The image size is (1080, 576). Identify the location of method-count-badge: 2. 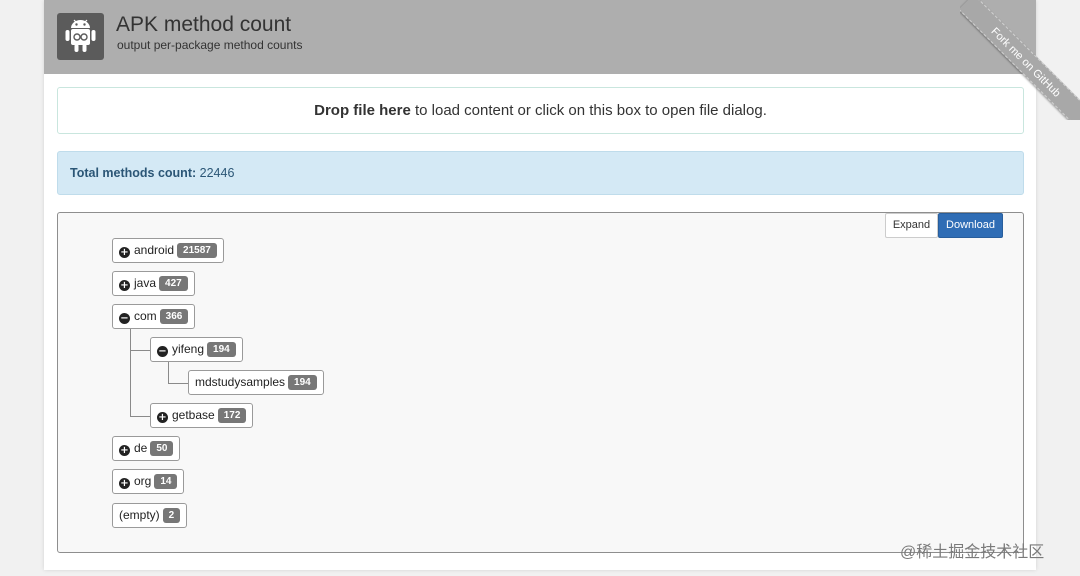
(171, 515).